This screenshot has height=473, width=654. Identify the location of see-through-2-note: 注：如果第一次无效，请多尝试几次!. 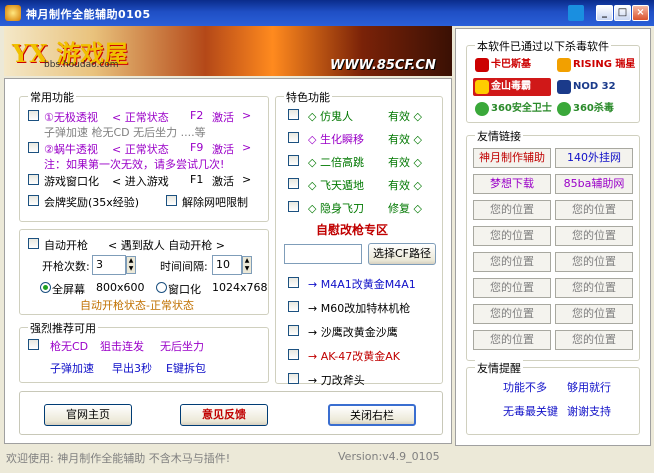
(134, 164).